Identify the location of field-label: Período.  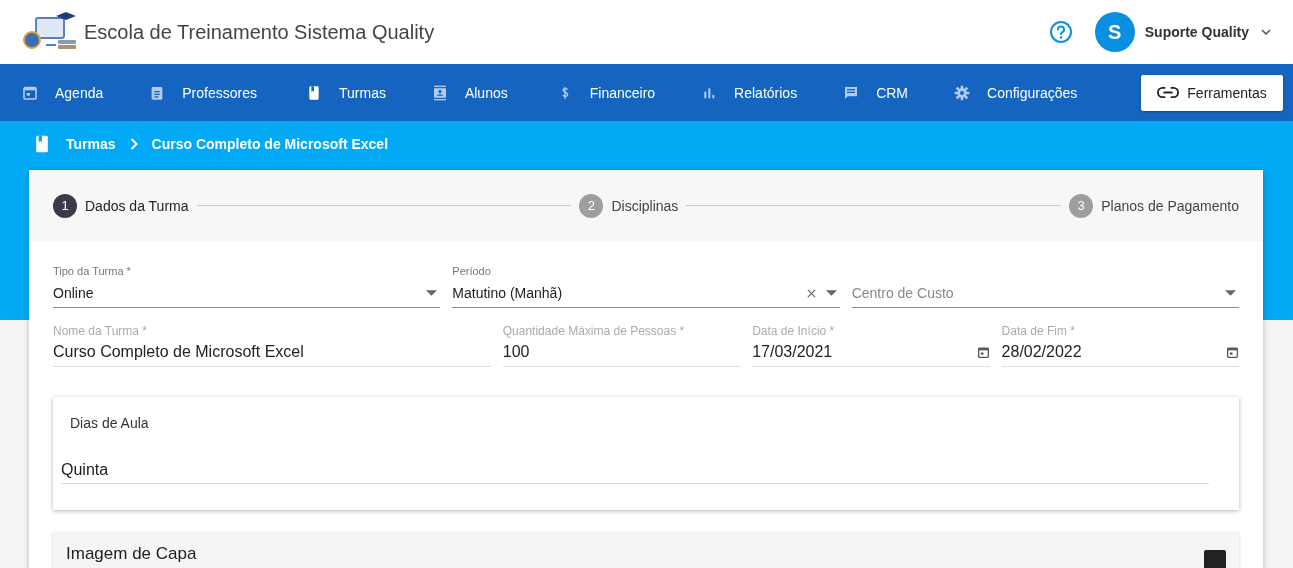
(472, 272).